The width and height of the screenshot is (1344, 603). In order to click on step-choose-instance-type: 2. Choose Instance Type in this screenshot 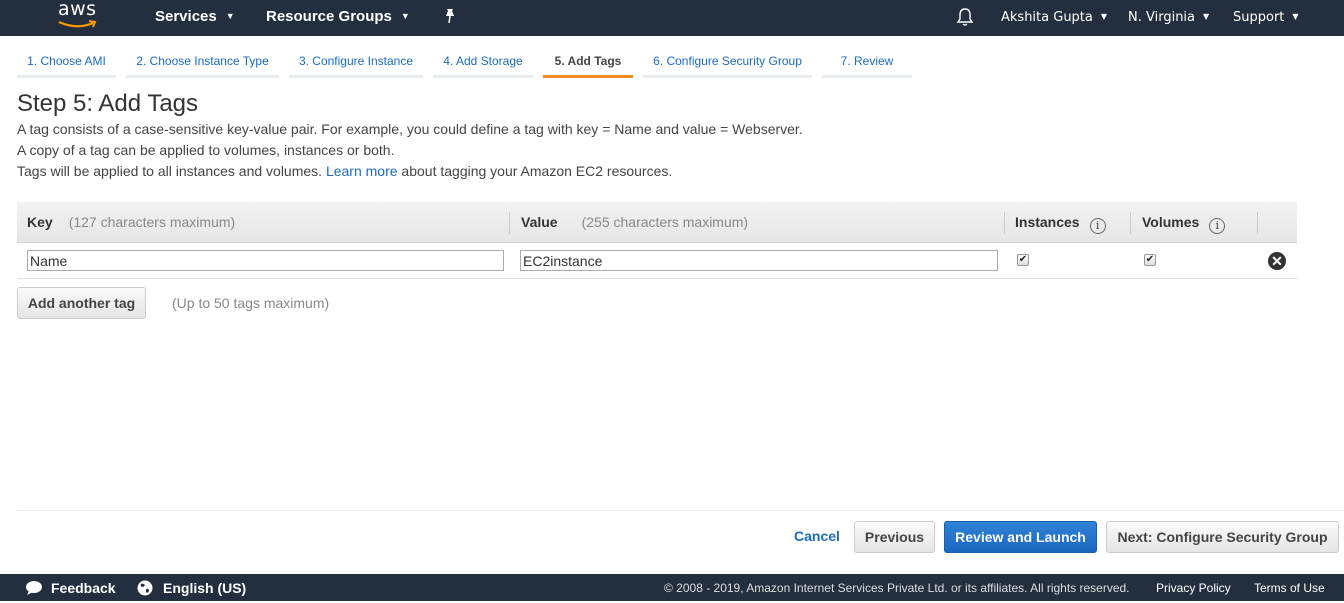, I will do `click(202, 63)`.